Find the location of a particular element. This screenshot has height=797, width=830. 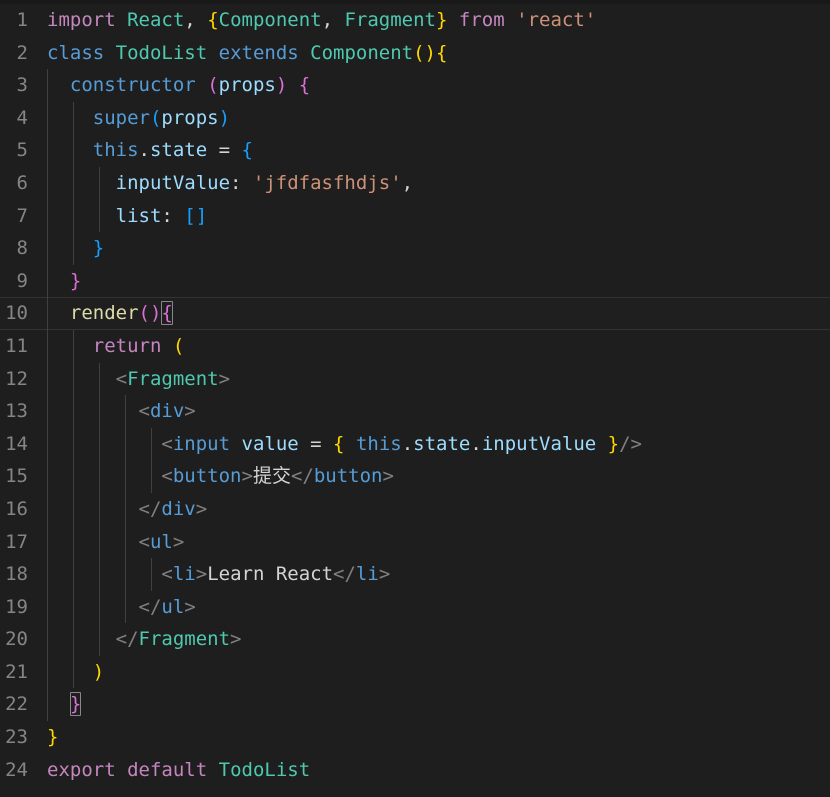

code-line: 9 } is located at coordinates (415, 281).